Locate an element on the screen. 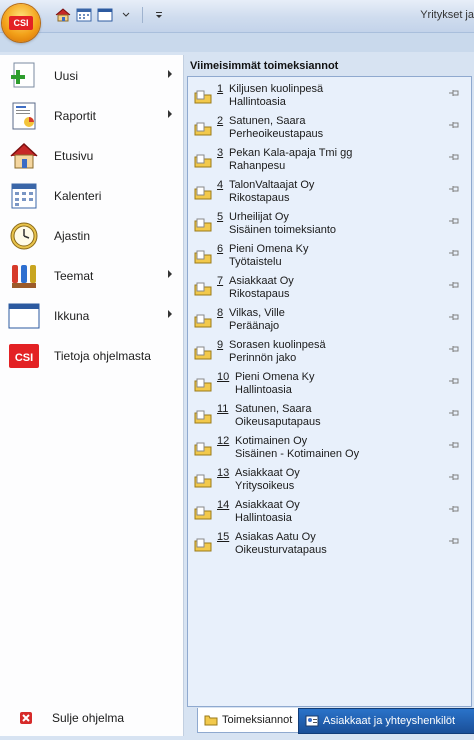  window-title: Yritykset ja is located at coordinates (447, 15).